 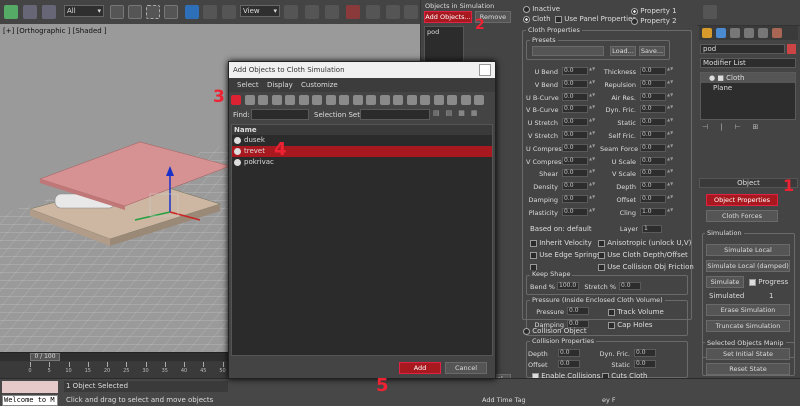 I want to click on frozen-icon, so click(x=384, y=100).